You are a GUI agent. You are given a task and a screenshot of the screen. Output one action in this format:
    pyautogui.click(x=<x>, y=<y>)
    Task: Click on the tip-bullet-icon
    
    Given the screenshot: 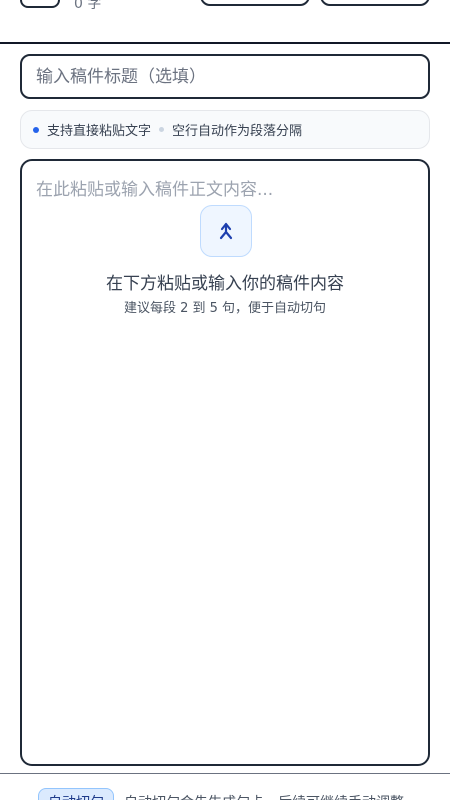 What is the action you would take?
    pyautogui.click(x=36, y=129)
    